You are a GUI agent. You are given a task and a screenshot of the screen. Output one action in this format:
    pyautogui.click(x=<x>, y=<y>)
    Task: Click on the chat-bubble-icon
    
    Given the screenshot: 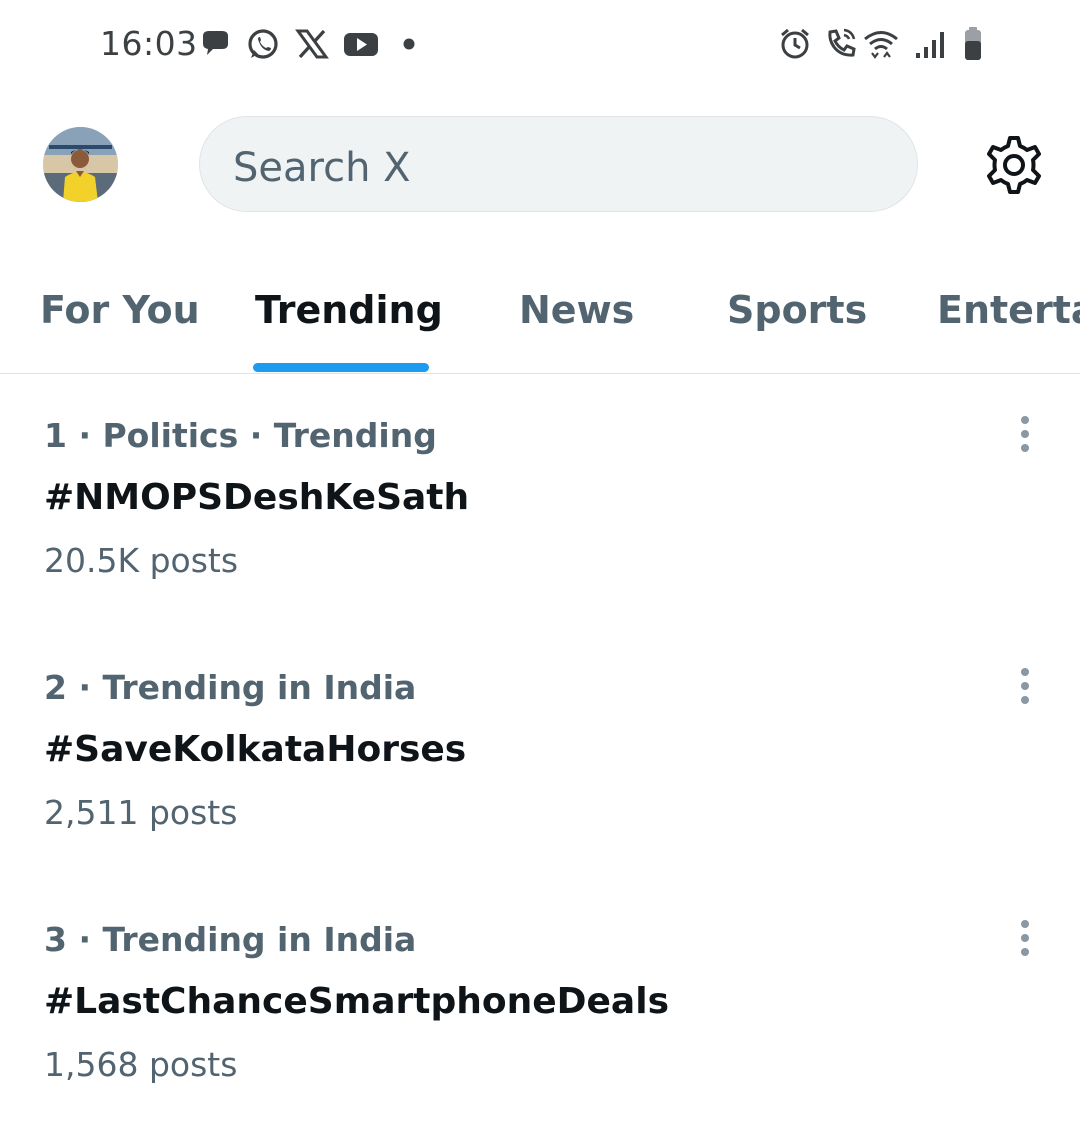 What is the action you would take?
    pyautogui.click(x=215, y=44)
    